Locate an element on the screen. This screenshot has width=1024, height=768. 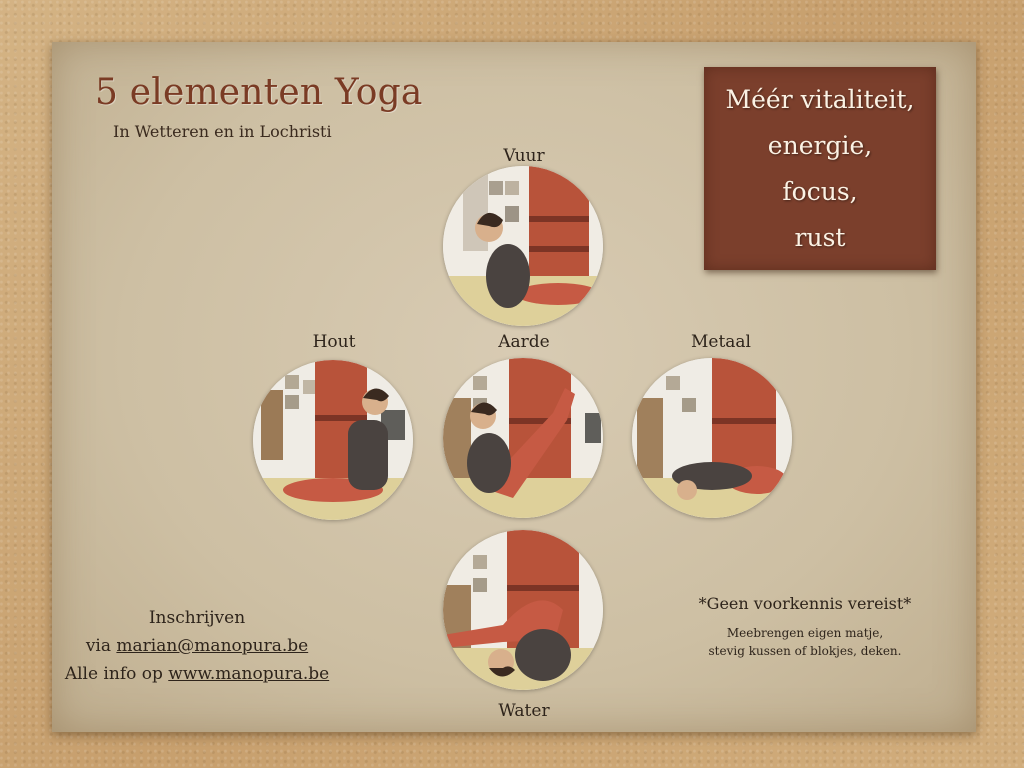
label-hout: Hout is located at coordinates (334, 342).